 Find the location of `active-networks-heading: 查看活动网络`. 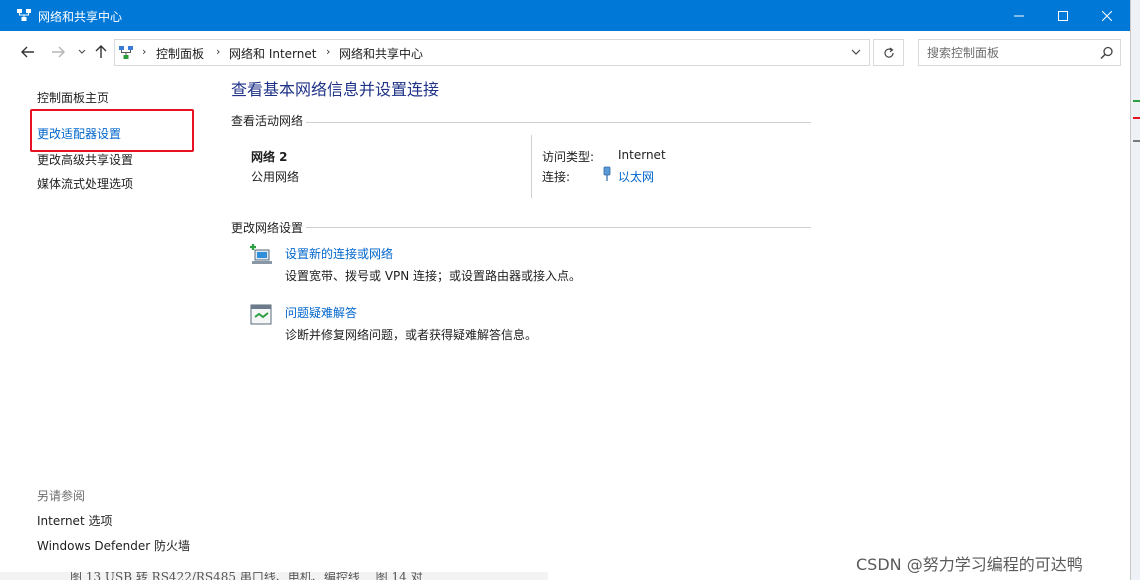

active-networks-heading: 查看活动网络 is located at coordinates (267, 121).